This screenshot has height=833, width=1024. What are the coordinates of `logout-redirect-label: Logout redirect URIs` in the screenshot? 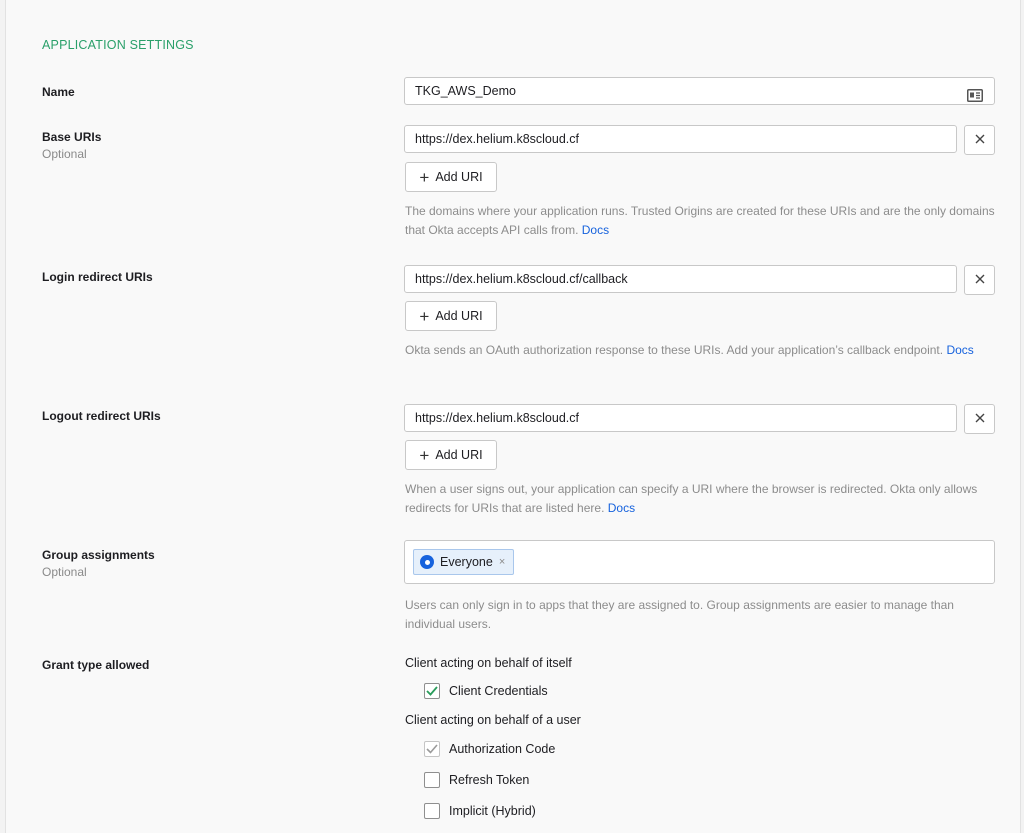 It's located at (101, 416).